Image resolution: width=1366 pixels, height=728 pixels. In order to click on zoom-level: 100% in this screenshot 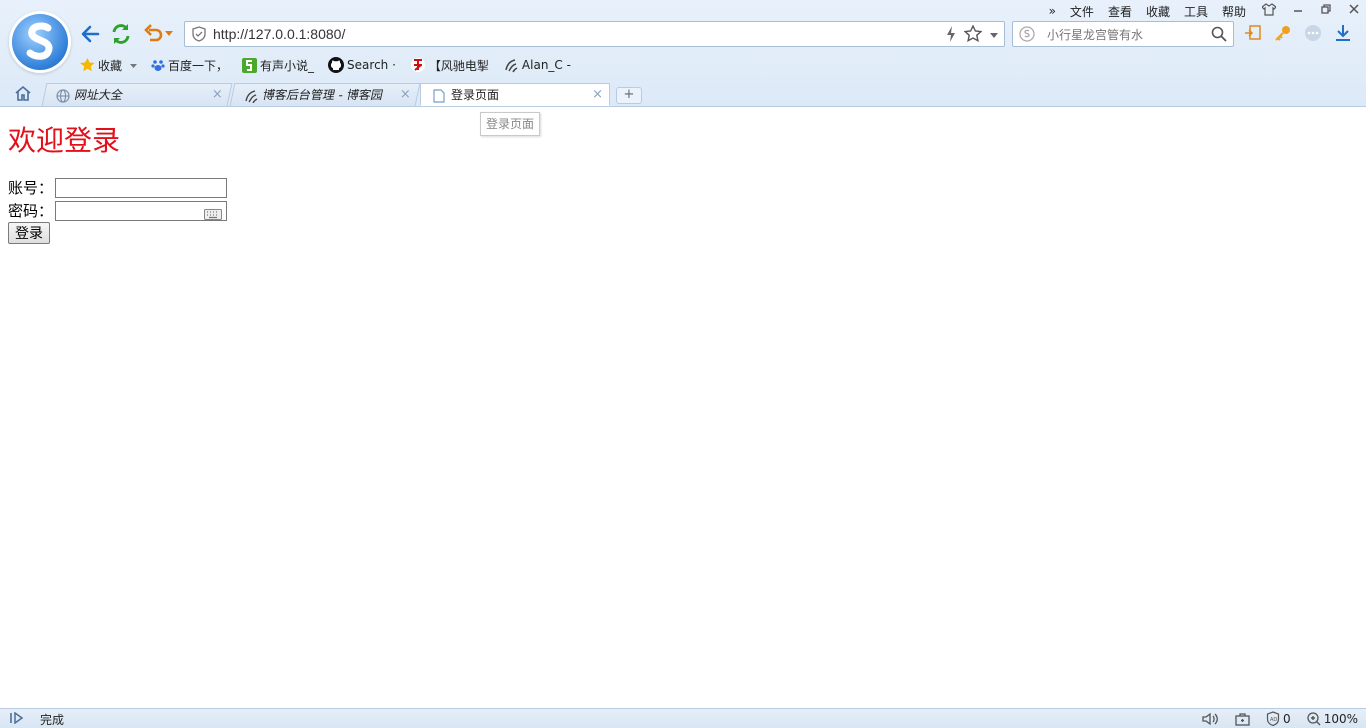, I will do `click(1340, 718)`.